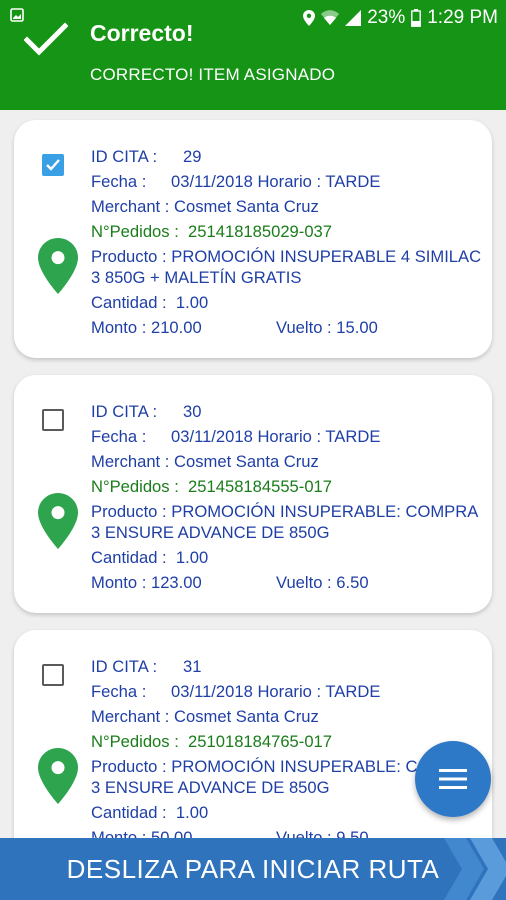  Describe the element at coordinates (176, 327) in the screenshot. I see `monto-value: 210.00` at that location.